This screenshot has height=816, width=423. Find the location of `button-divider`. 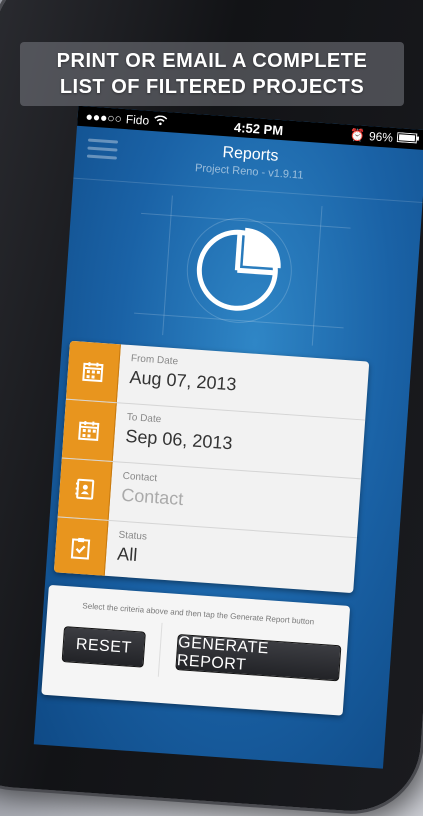

button-divider is located at coordinates (160, 650).